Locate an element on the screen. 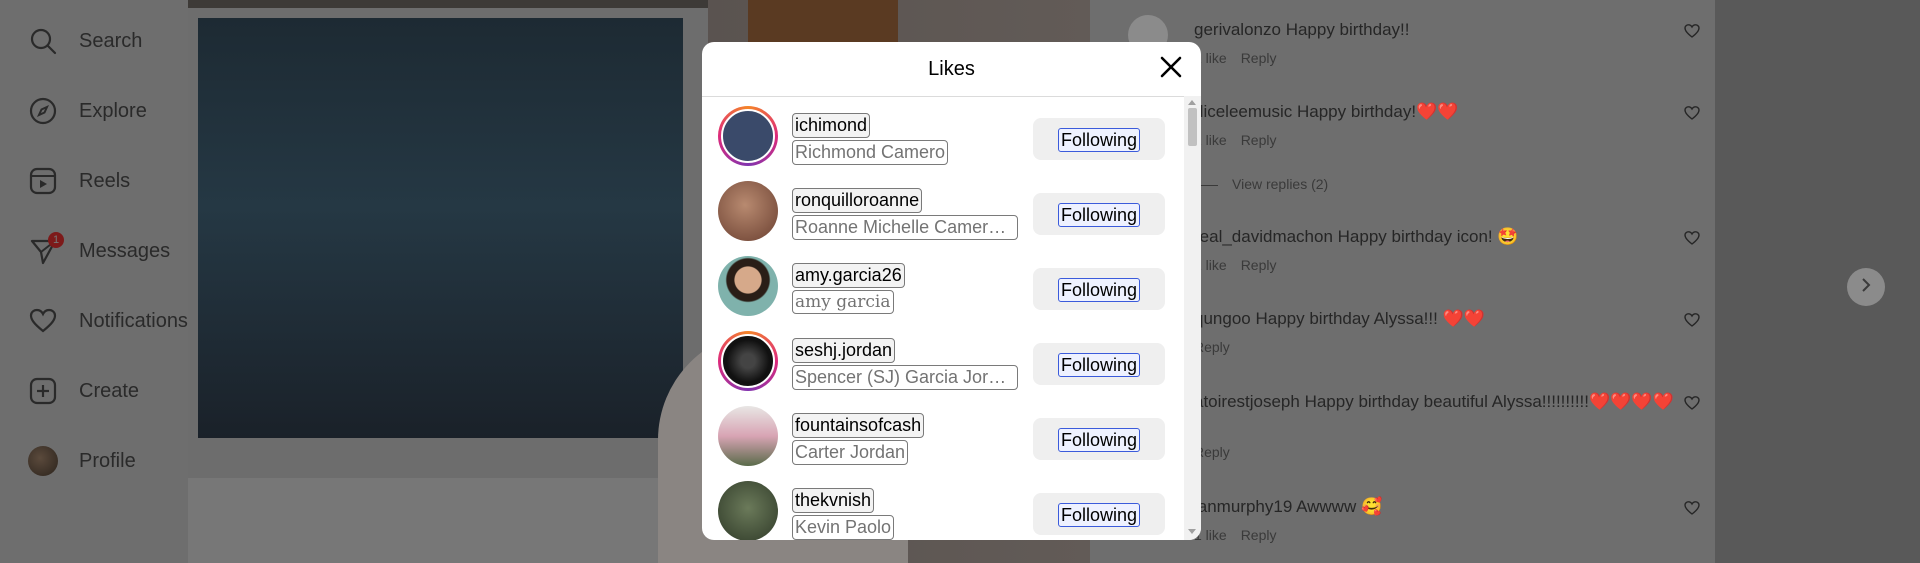 This screenshot has height=563, width=1920. chevron-right-icon is located at coordinates (1866, 287).